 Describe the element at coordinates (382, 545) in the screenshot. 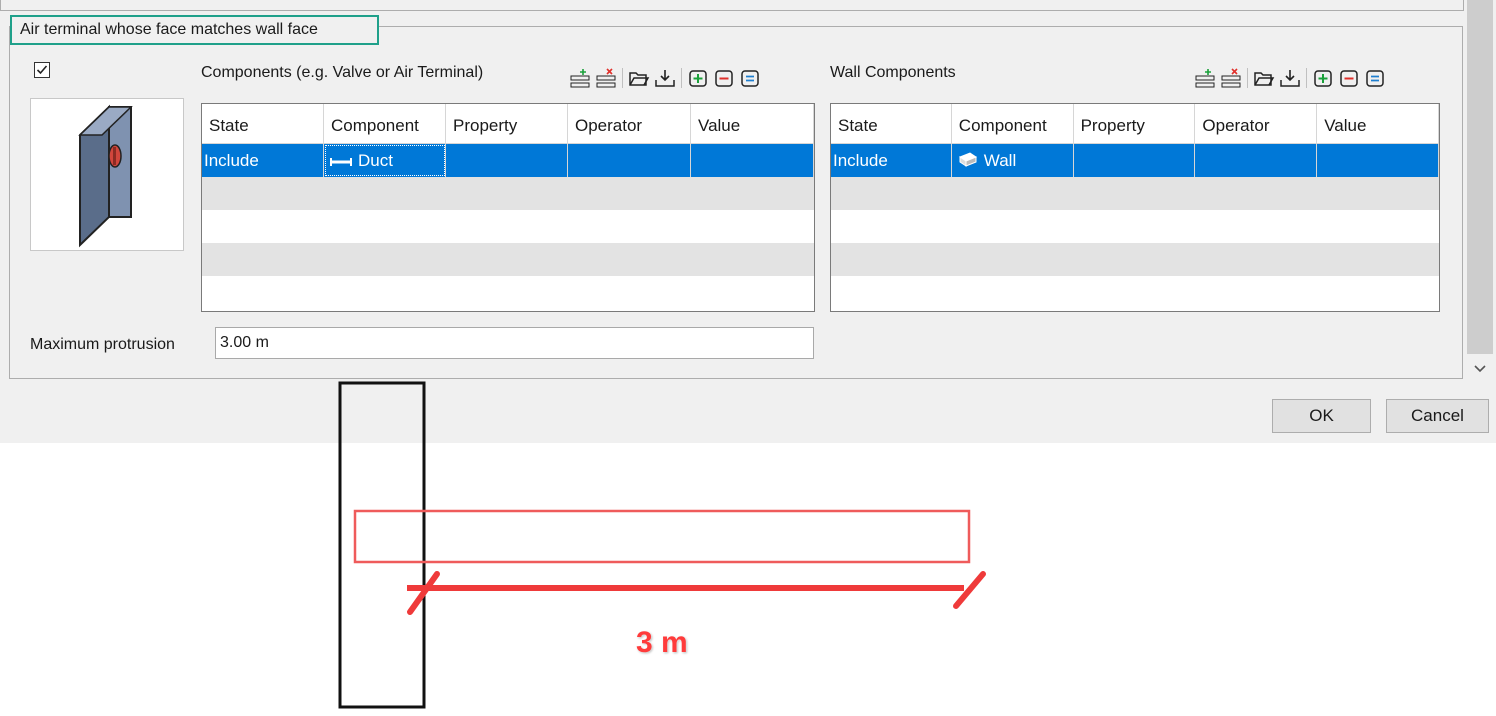

I see `wall-outline` at that location.